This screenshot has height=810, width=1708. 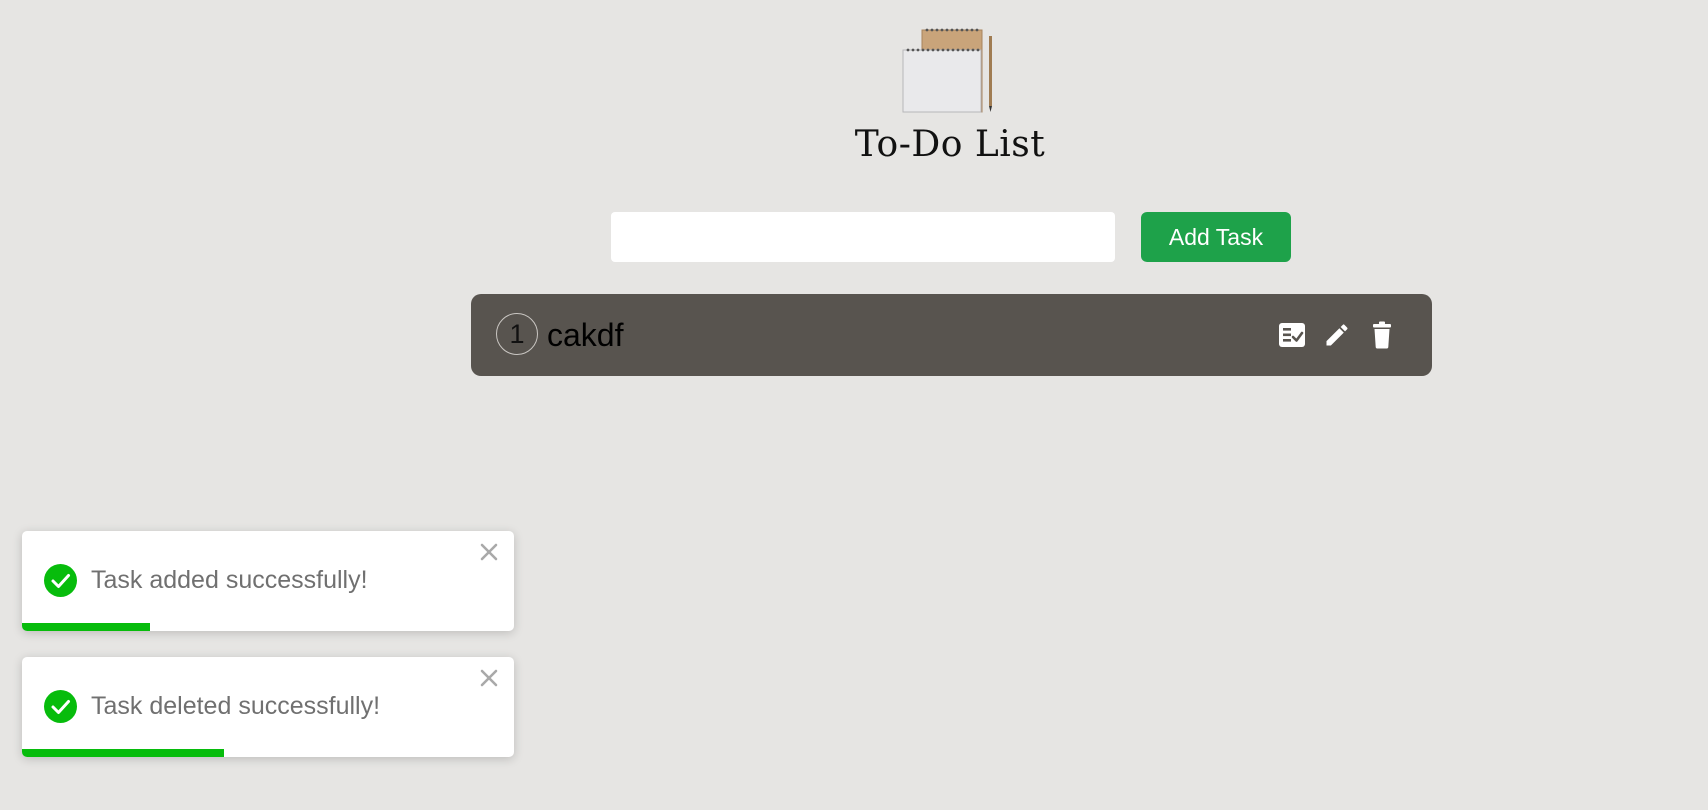 What do you see at coordinates (585, 335) in the screenshot?
I see `task-text: cakdf` at bounding box center [585, 335].